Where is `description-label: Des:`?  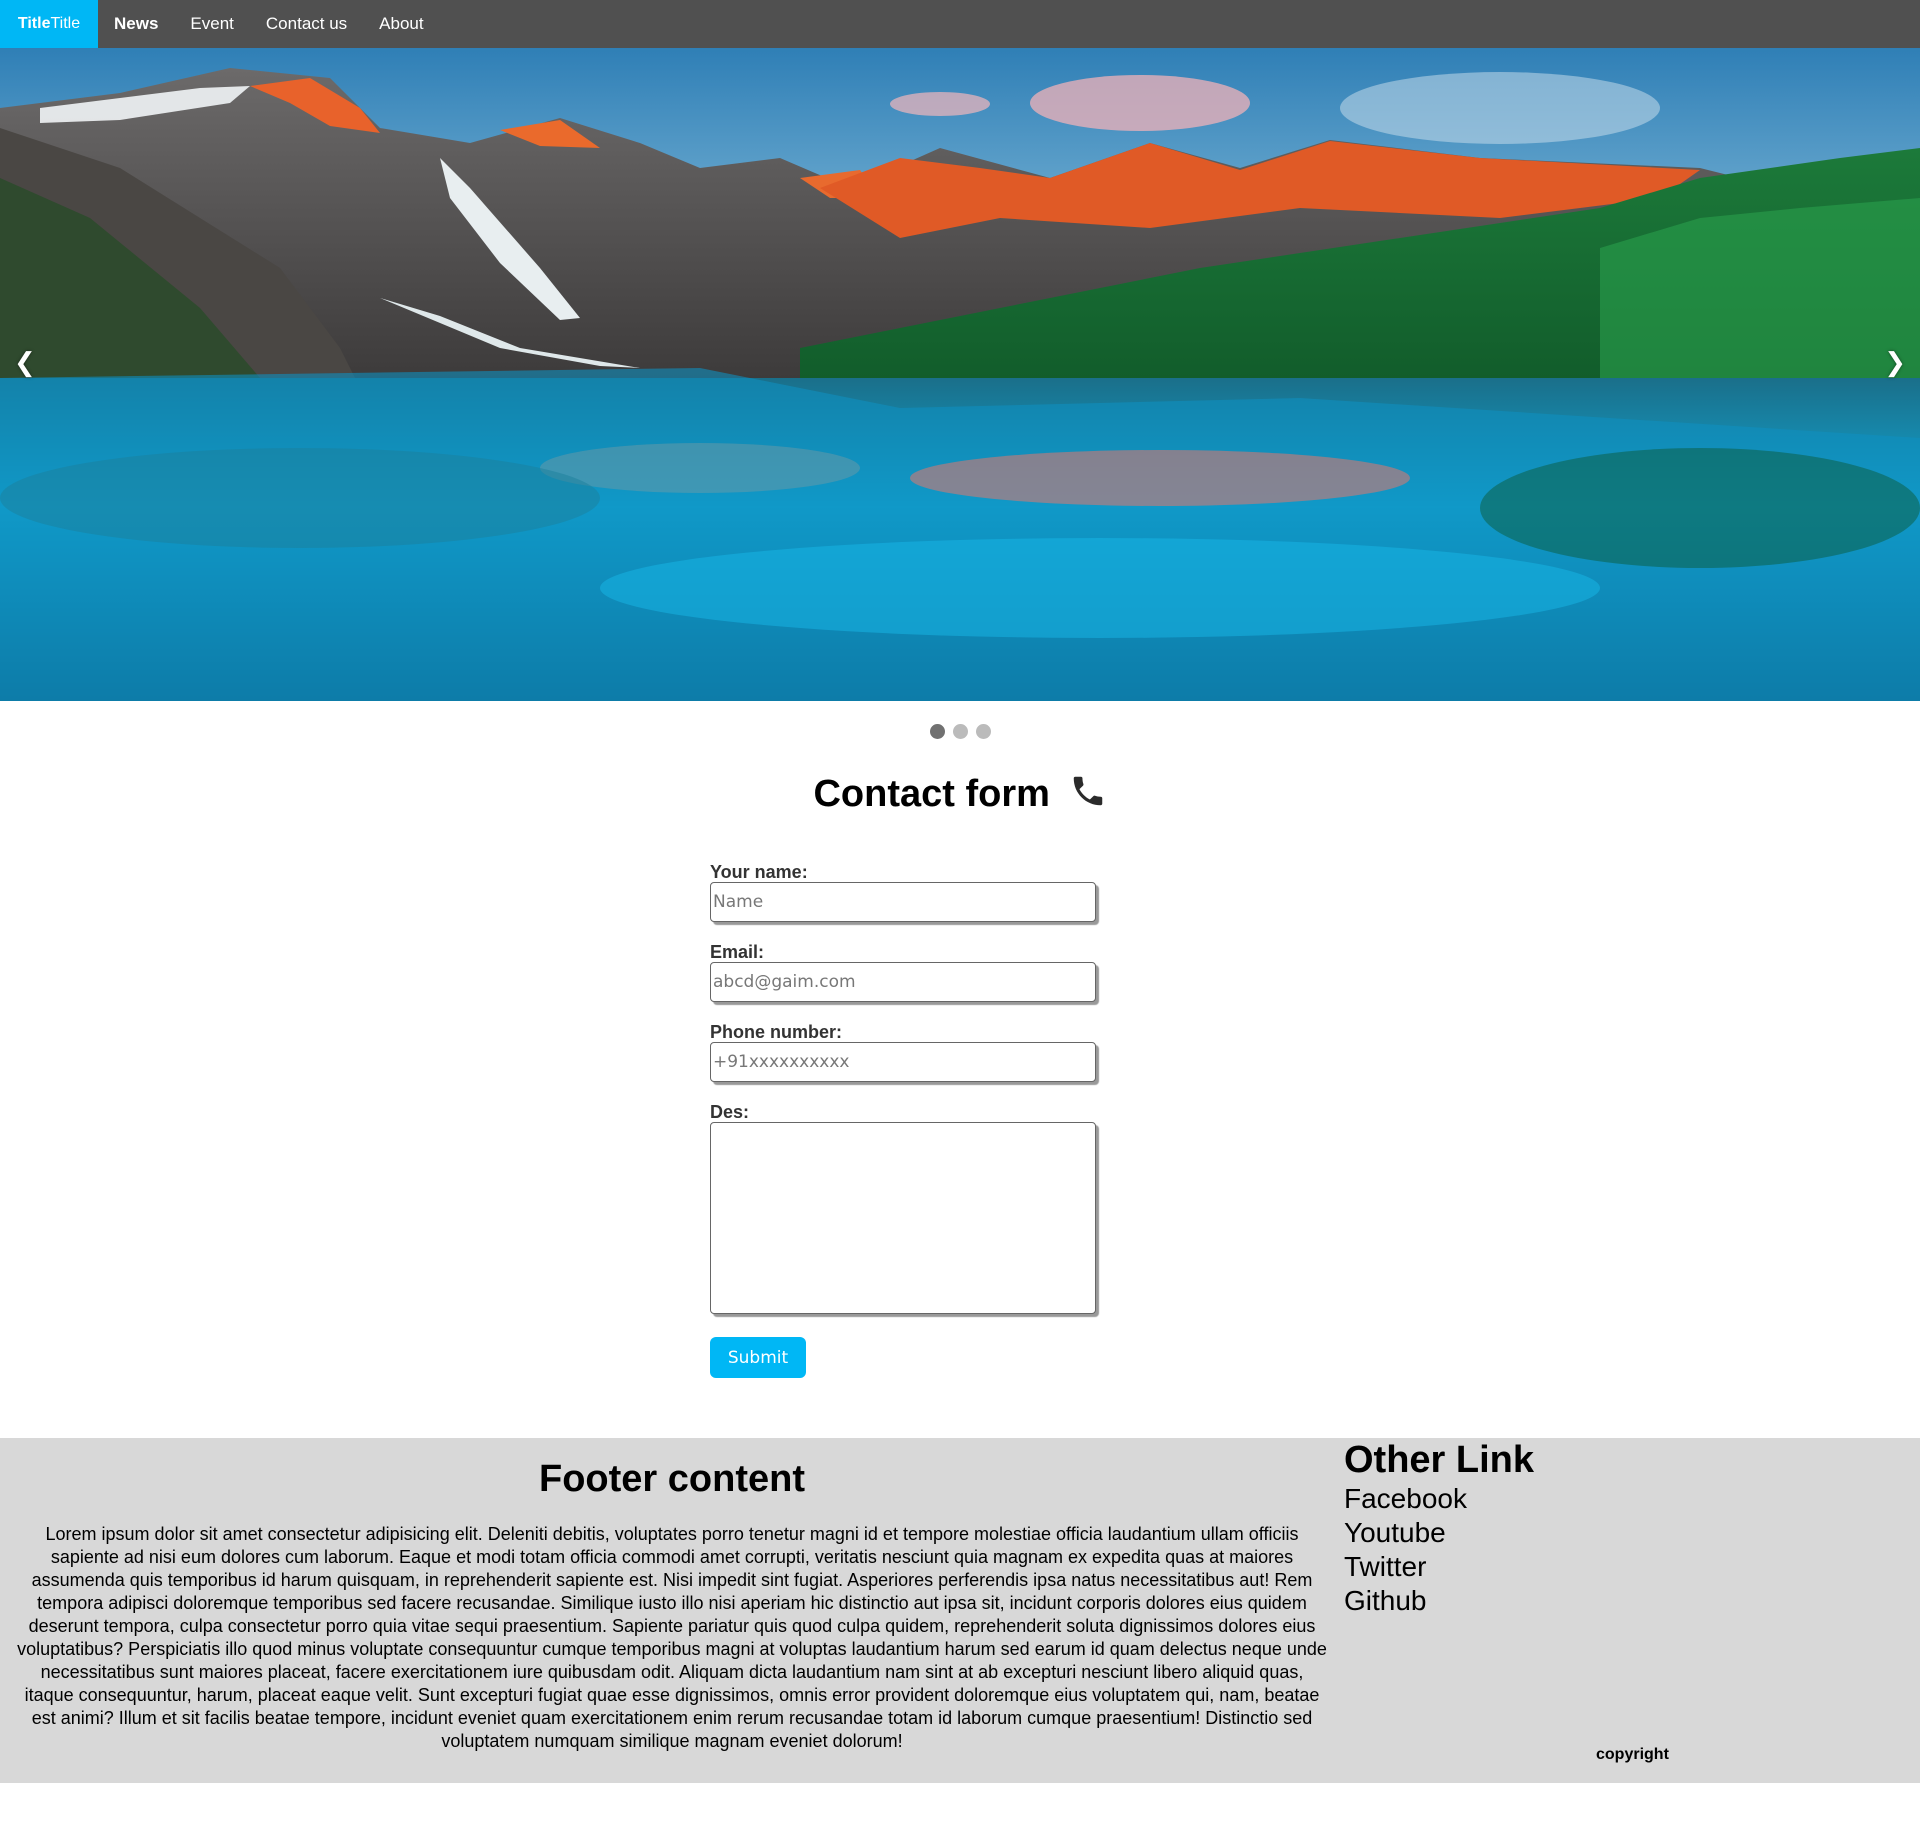
description-label: Des: is located at coordinates (730, 1112).